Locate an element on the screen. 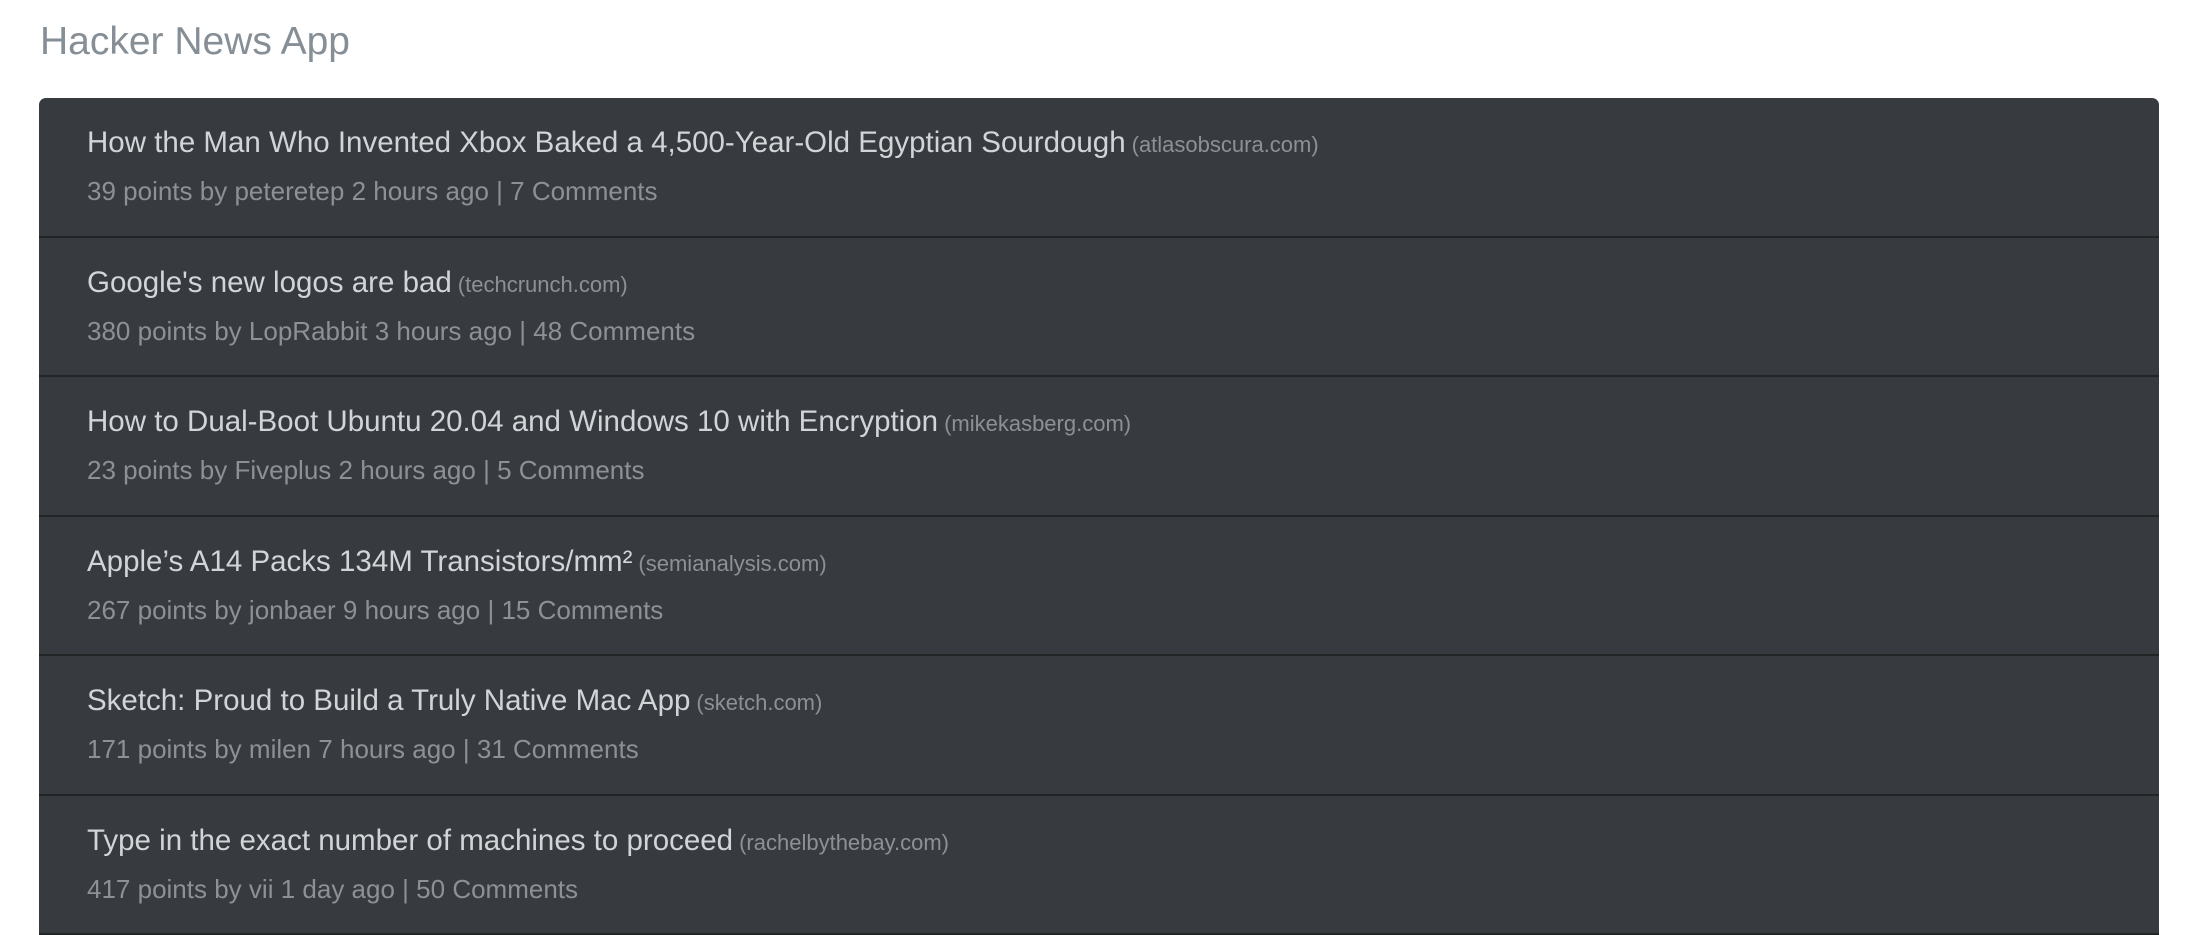 The height and width of the screenshot is (935, 2208). story-domain: (techcrunch.com) is located at coordinates (543, 284).